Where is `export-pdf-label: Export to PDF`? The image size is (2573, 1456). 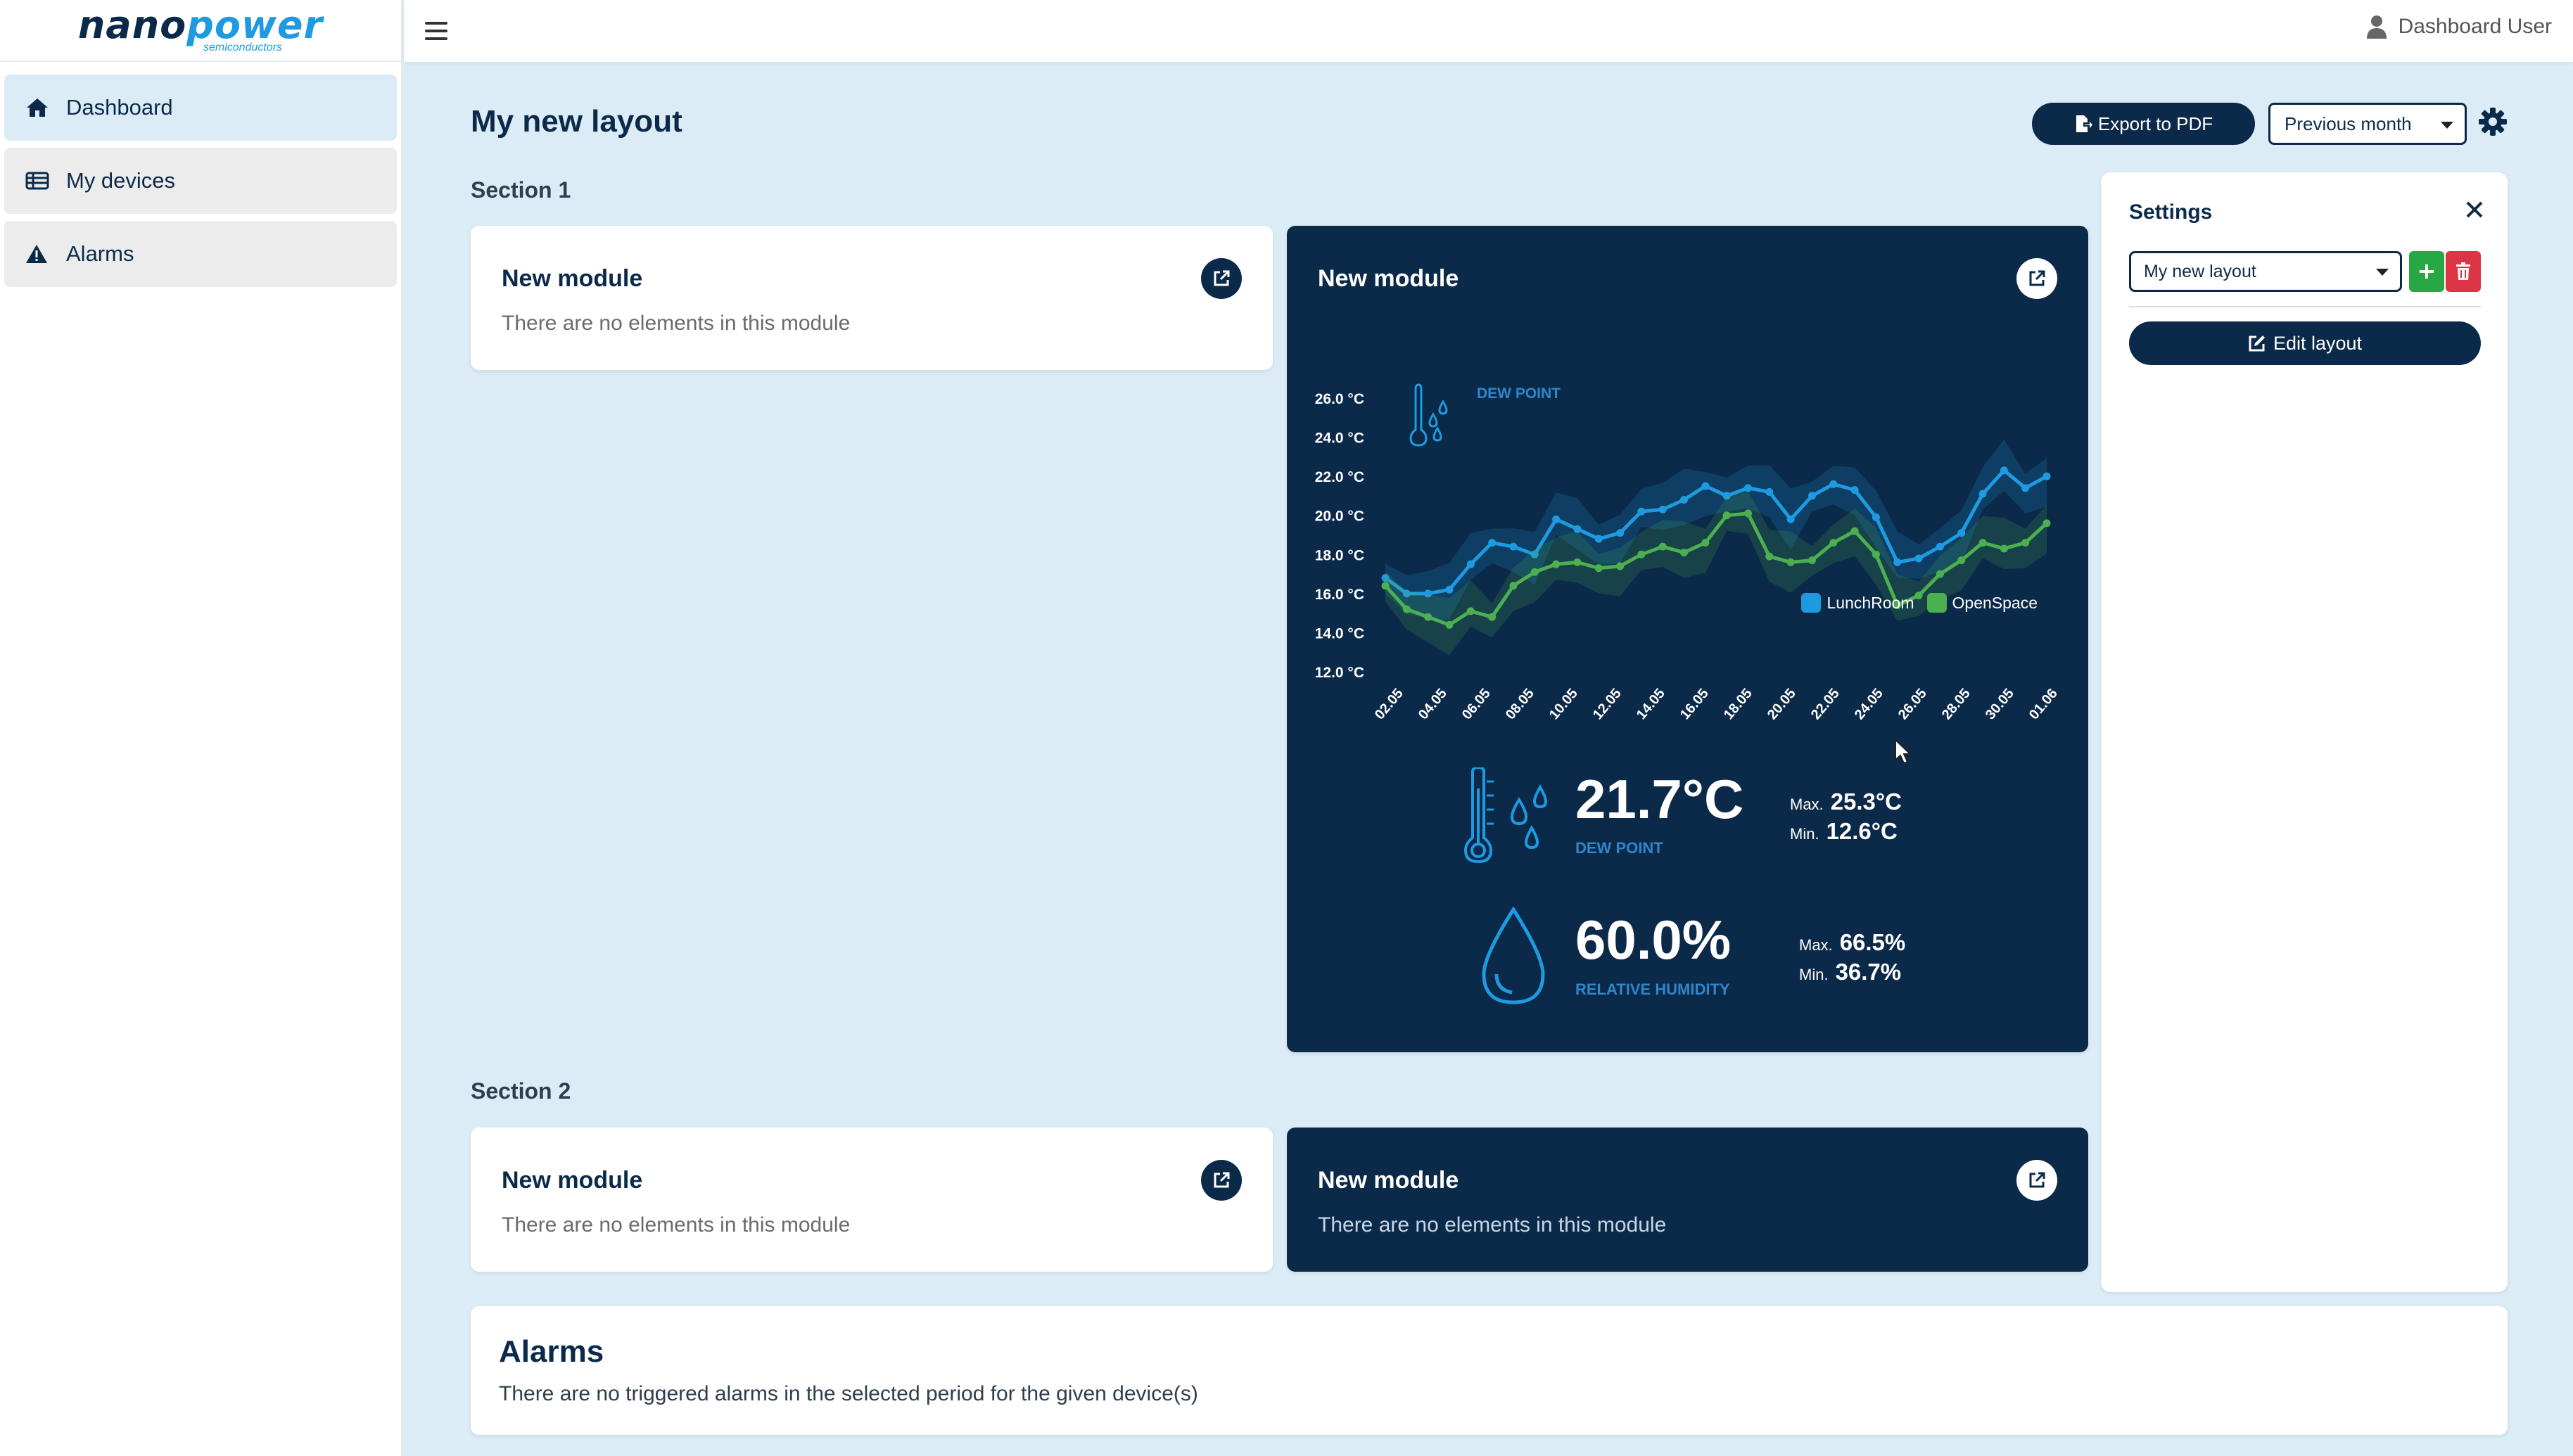
export-pdf-label: Export to PDF is located at coordinates (2155, 123).